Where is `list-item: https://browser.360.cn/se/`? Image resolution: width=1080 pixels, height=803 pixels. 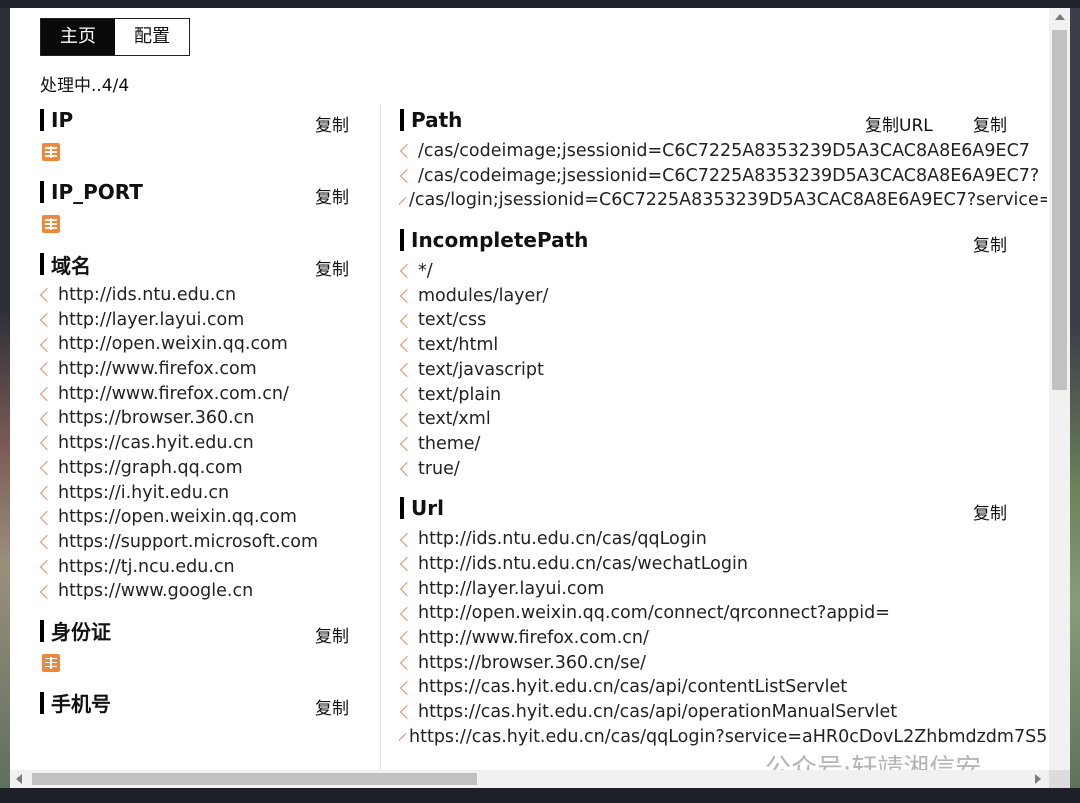 list-item: https://browser.360.cn/se/ is located at coordinates (723, 663).